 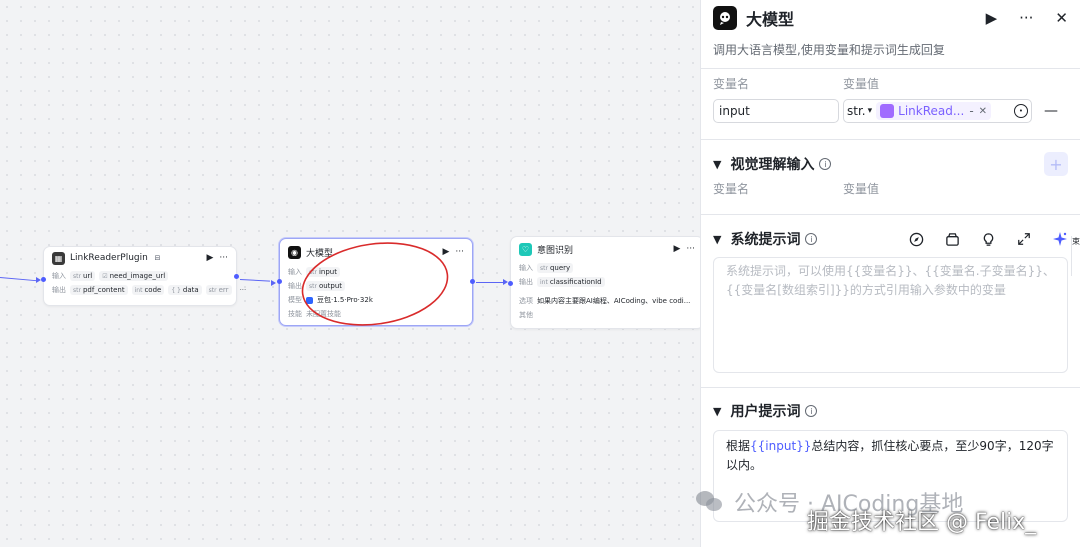 I want to click on panel-title: 大模型, so click(x=855, y=18).